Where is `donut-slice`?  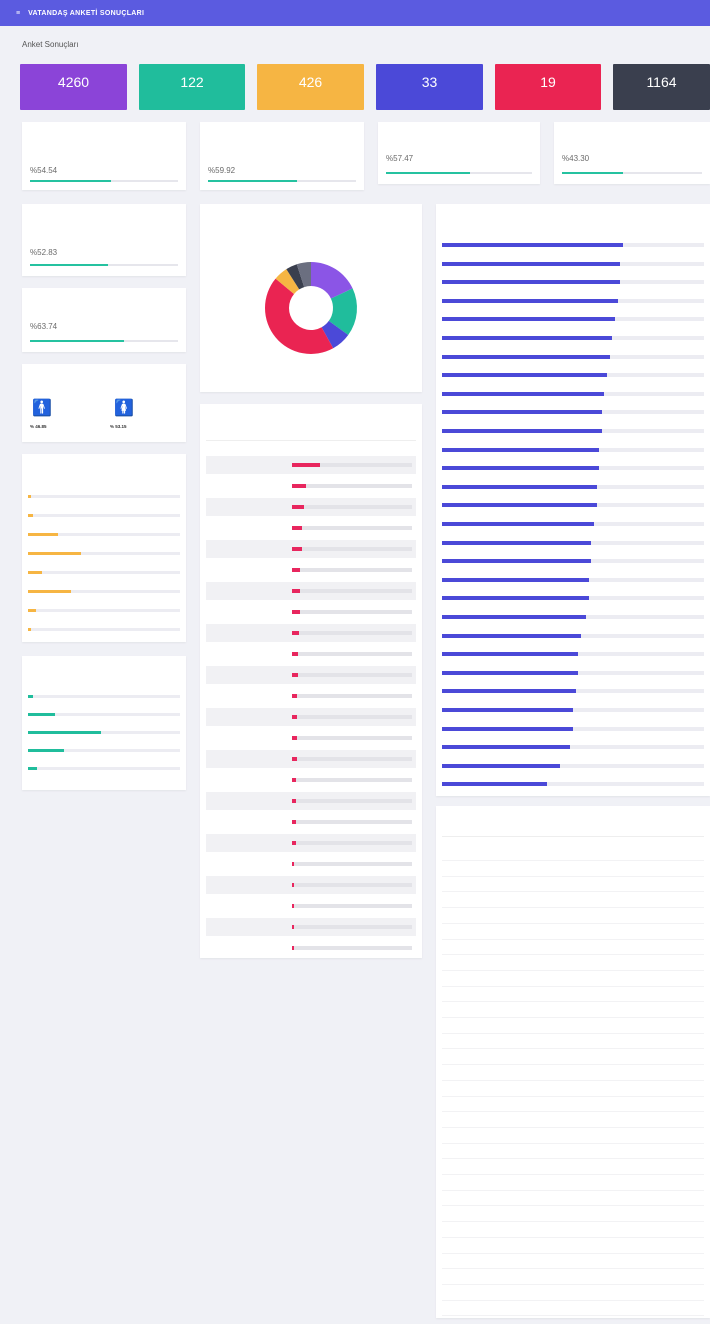 donut-slice is located at coordinates (299, 316).